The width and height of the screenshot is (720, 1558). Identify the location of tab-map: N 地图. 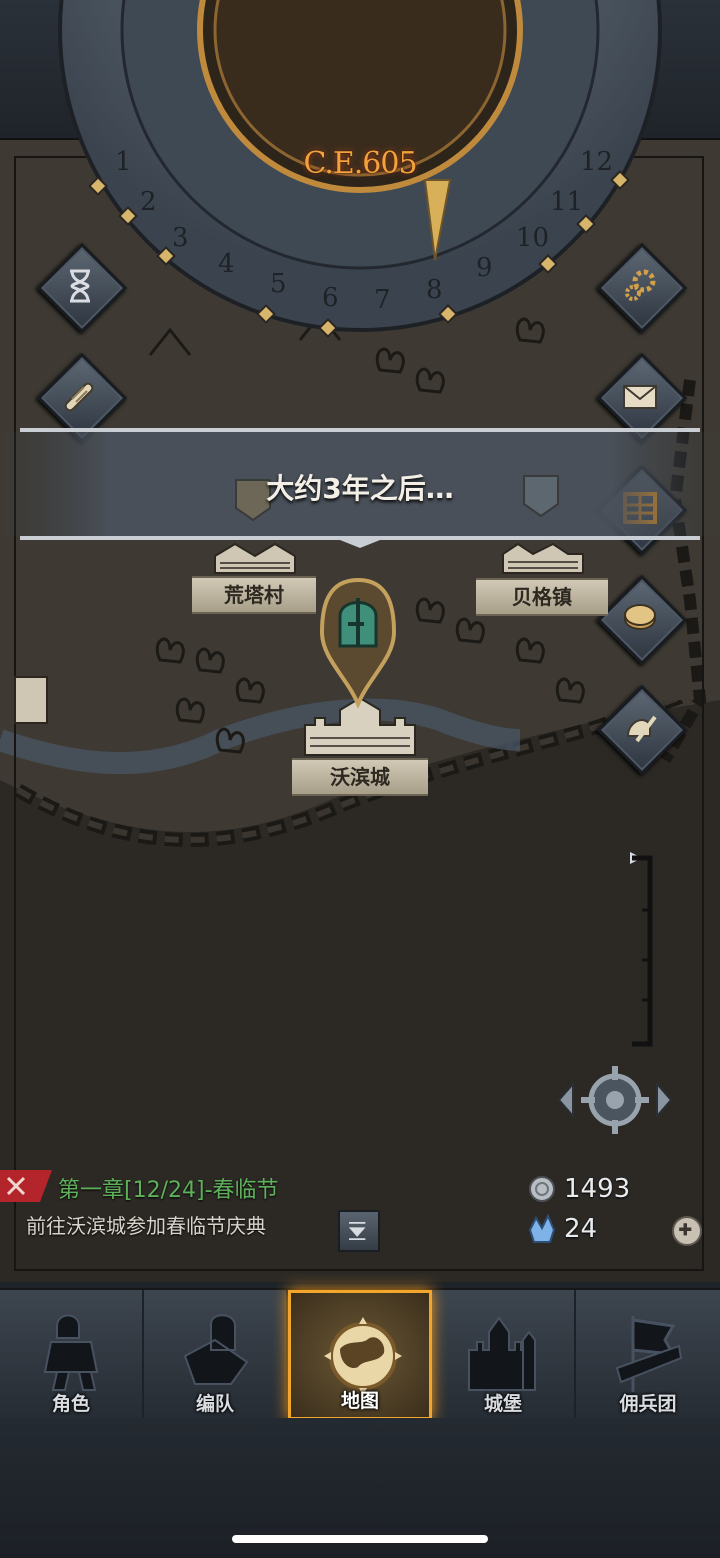
(360, 1355).